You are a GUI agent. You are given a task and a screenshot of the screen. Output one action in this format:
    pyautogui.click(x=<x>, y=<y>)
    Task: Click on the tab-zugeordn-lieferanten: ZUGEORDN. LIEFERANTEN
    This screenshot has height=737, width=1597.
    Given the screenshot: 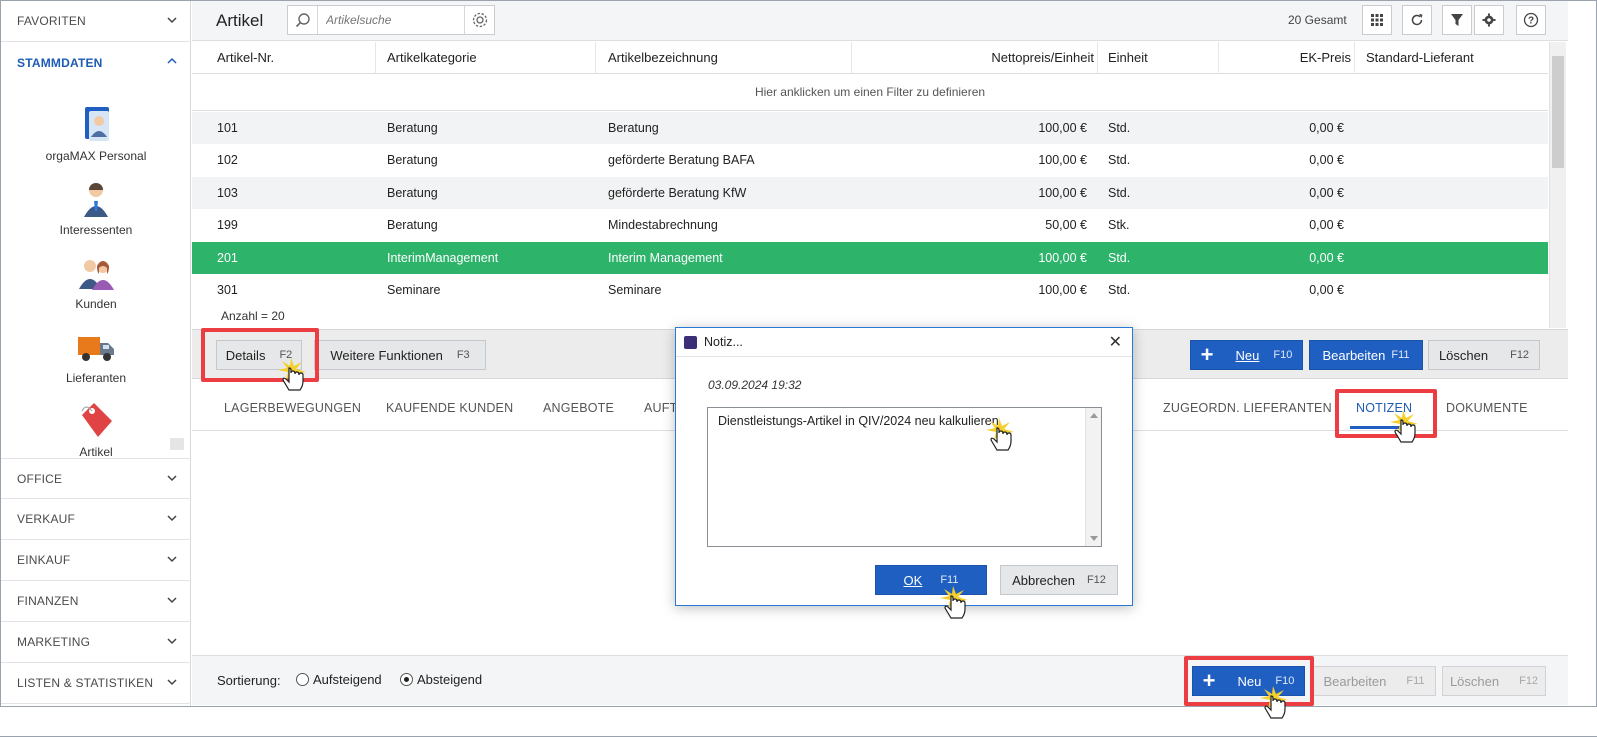 What is the action you would take?
    pyautogui.click(x=1247, y=408)
    